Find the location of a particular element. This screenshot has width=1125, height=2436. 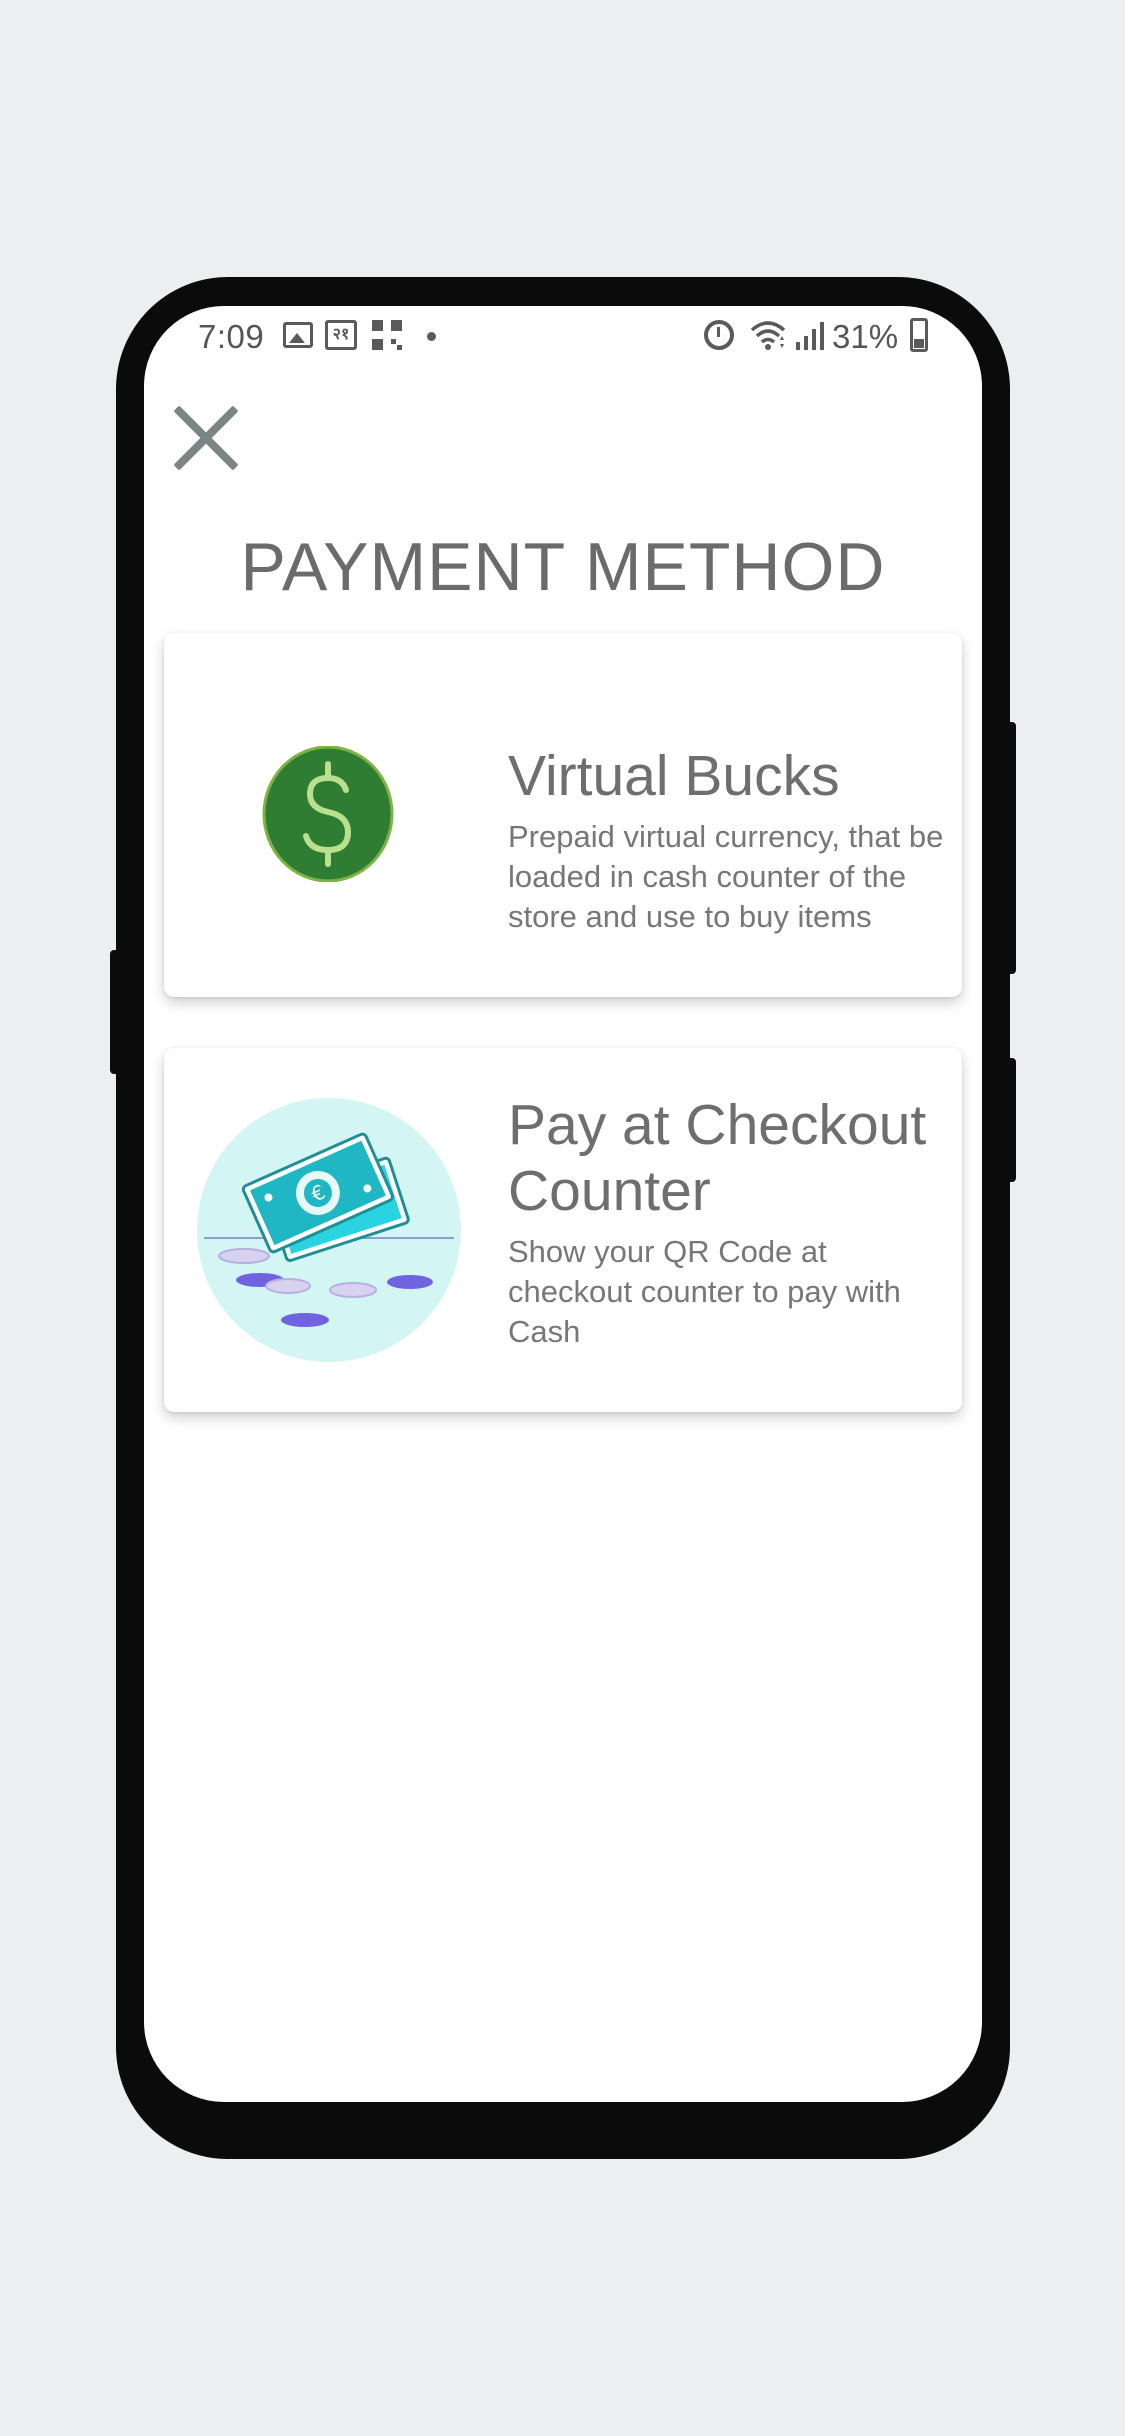

cash-stack-illustration: € is located at coordinates (329, 1230).